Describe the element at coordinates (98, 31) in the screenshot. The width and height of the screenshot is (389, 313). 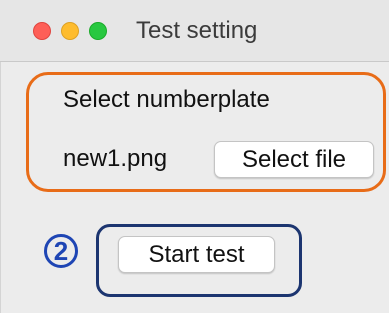
I see `maximize-window-icon` at that location.